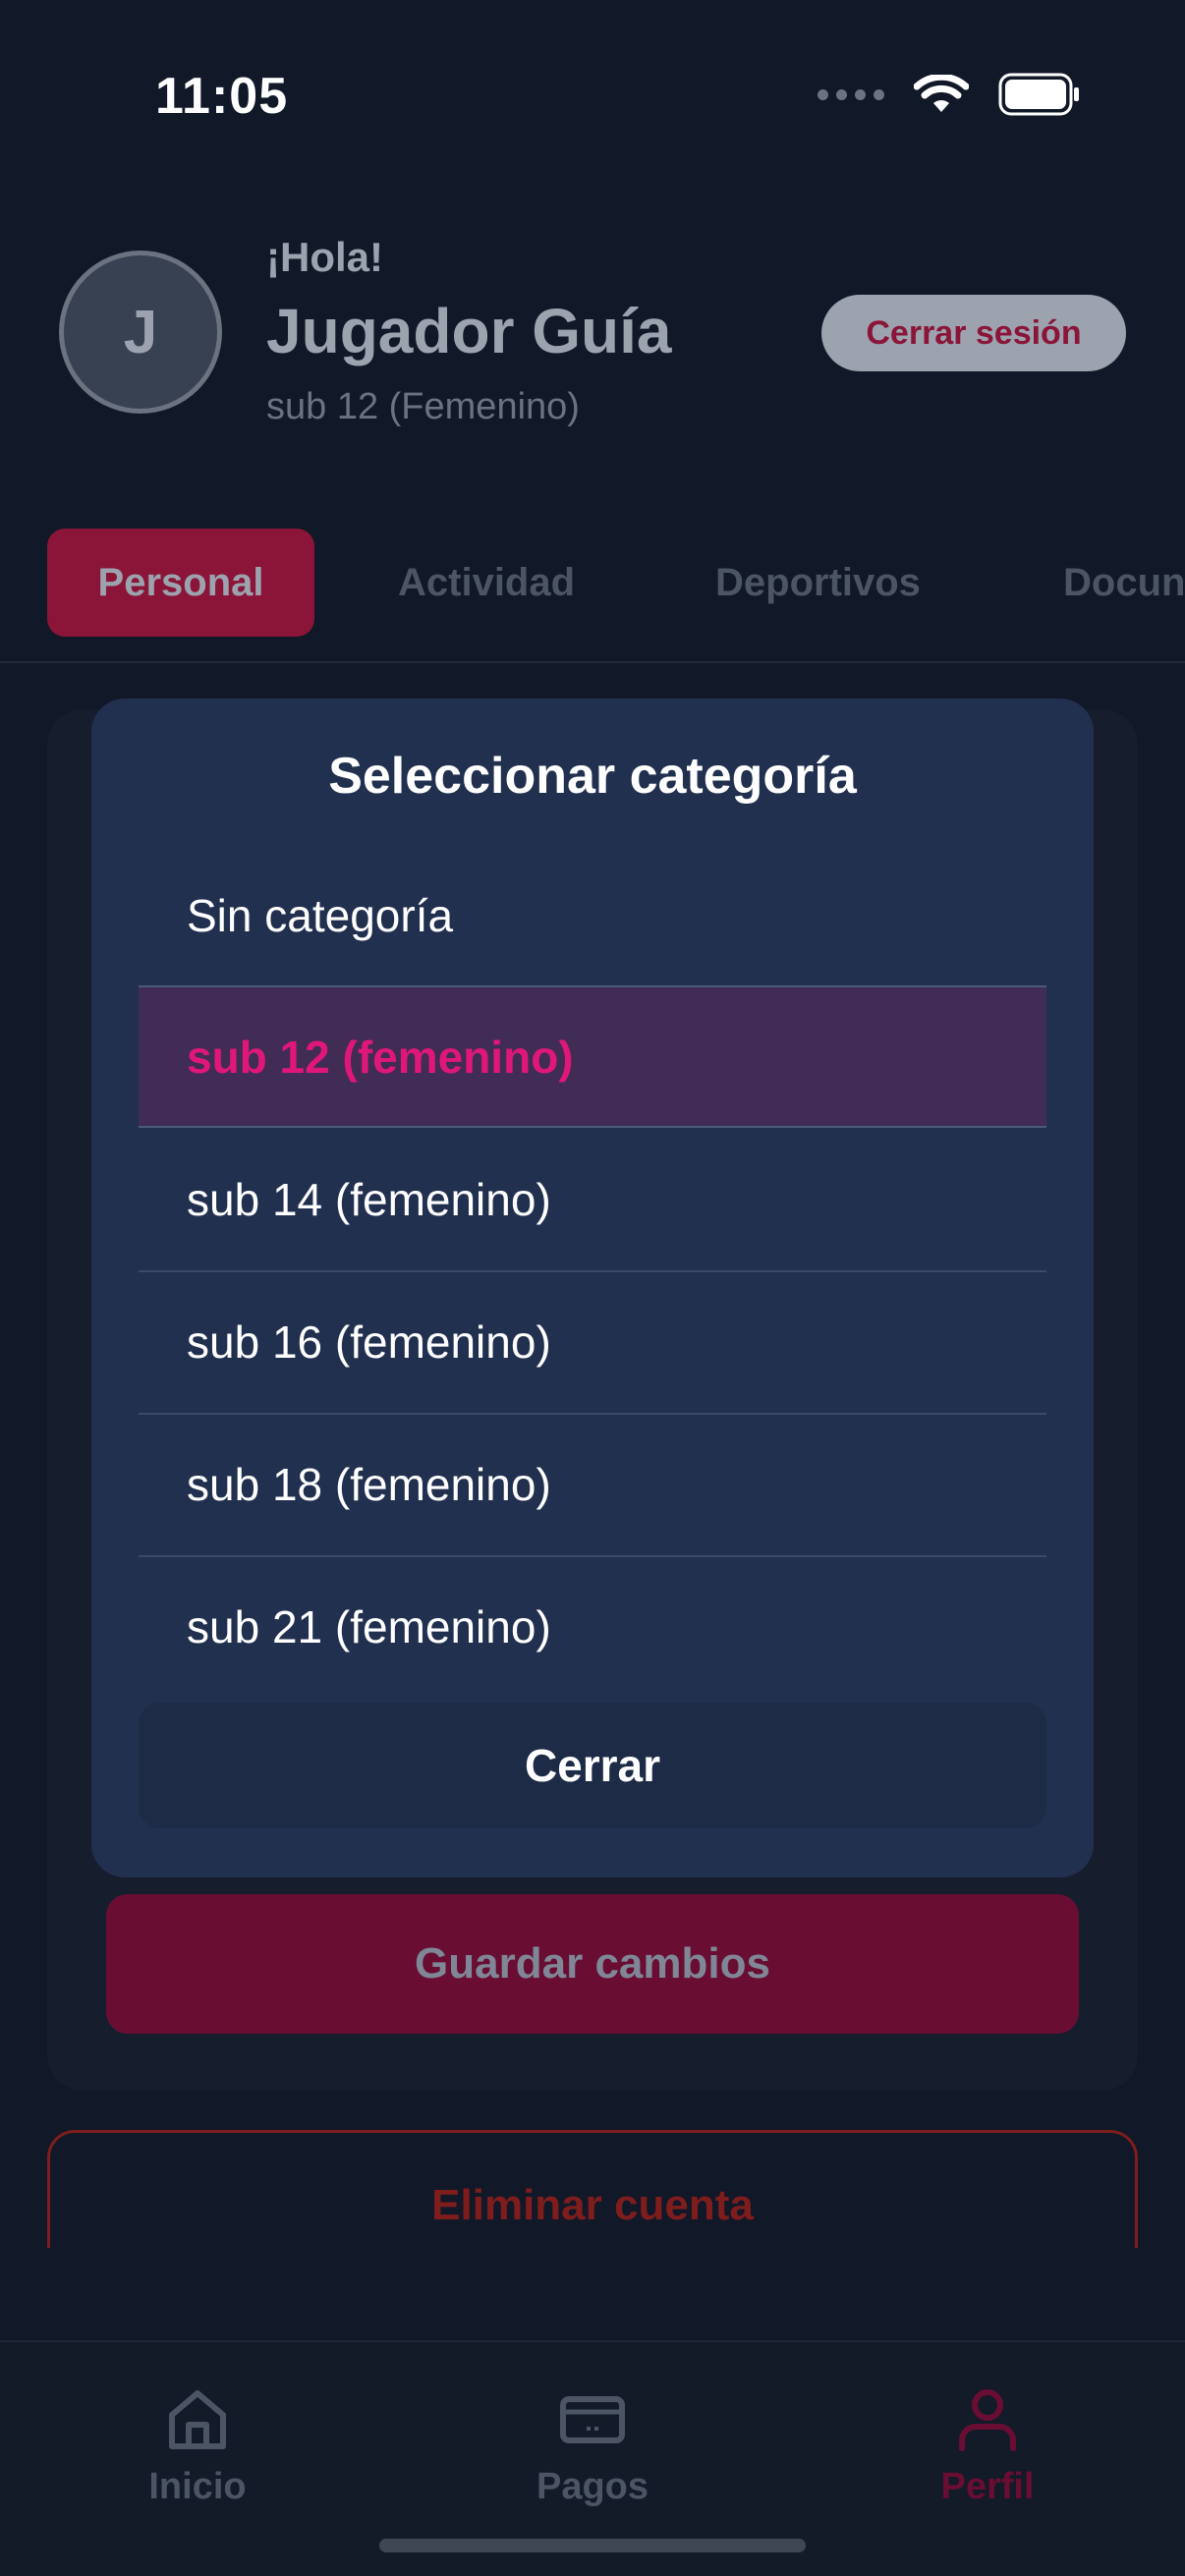 The height and width of the screenshot is (2576, 1185). What do you see at coordinates (592, 1056) in the screenshot?
I see `category-option-sub12: sub 12 (femenino)` at bounding box center [592, 1056].